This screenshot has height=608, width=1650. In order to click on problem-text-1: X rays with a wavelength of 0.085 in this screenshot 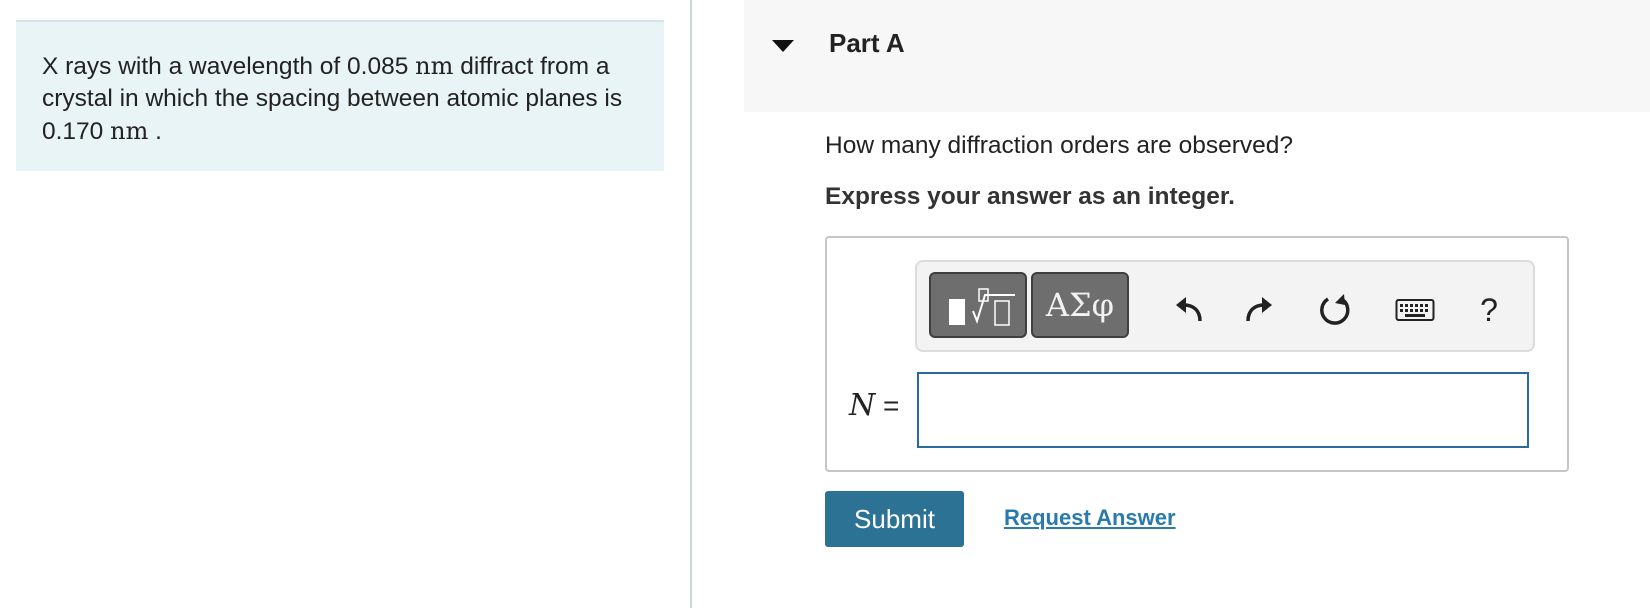, I will do `click(229, 66)`.